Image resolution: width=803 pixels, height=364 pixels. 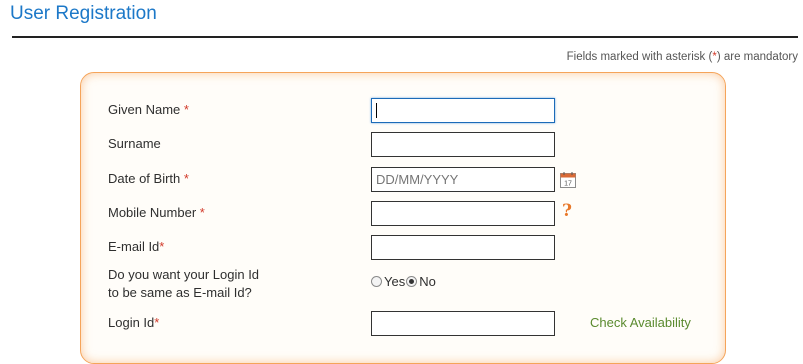 I want to click on radio-no-label: No, so click(x=427, y=281).